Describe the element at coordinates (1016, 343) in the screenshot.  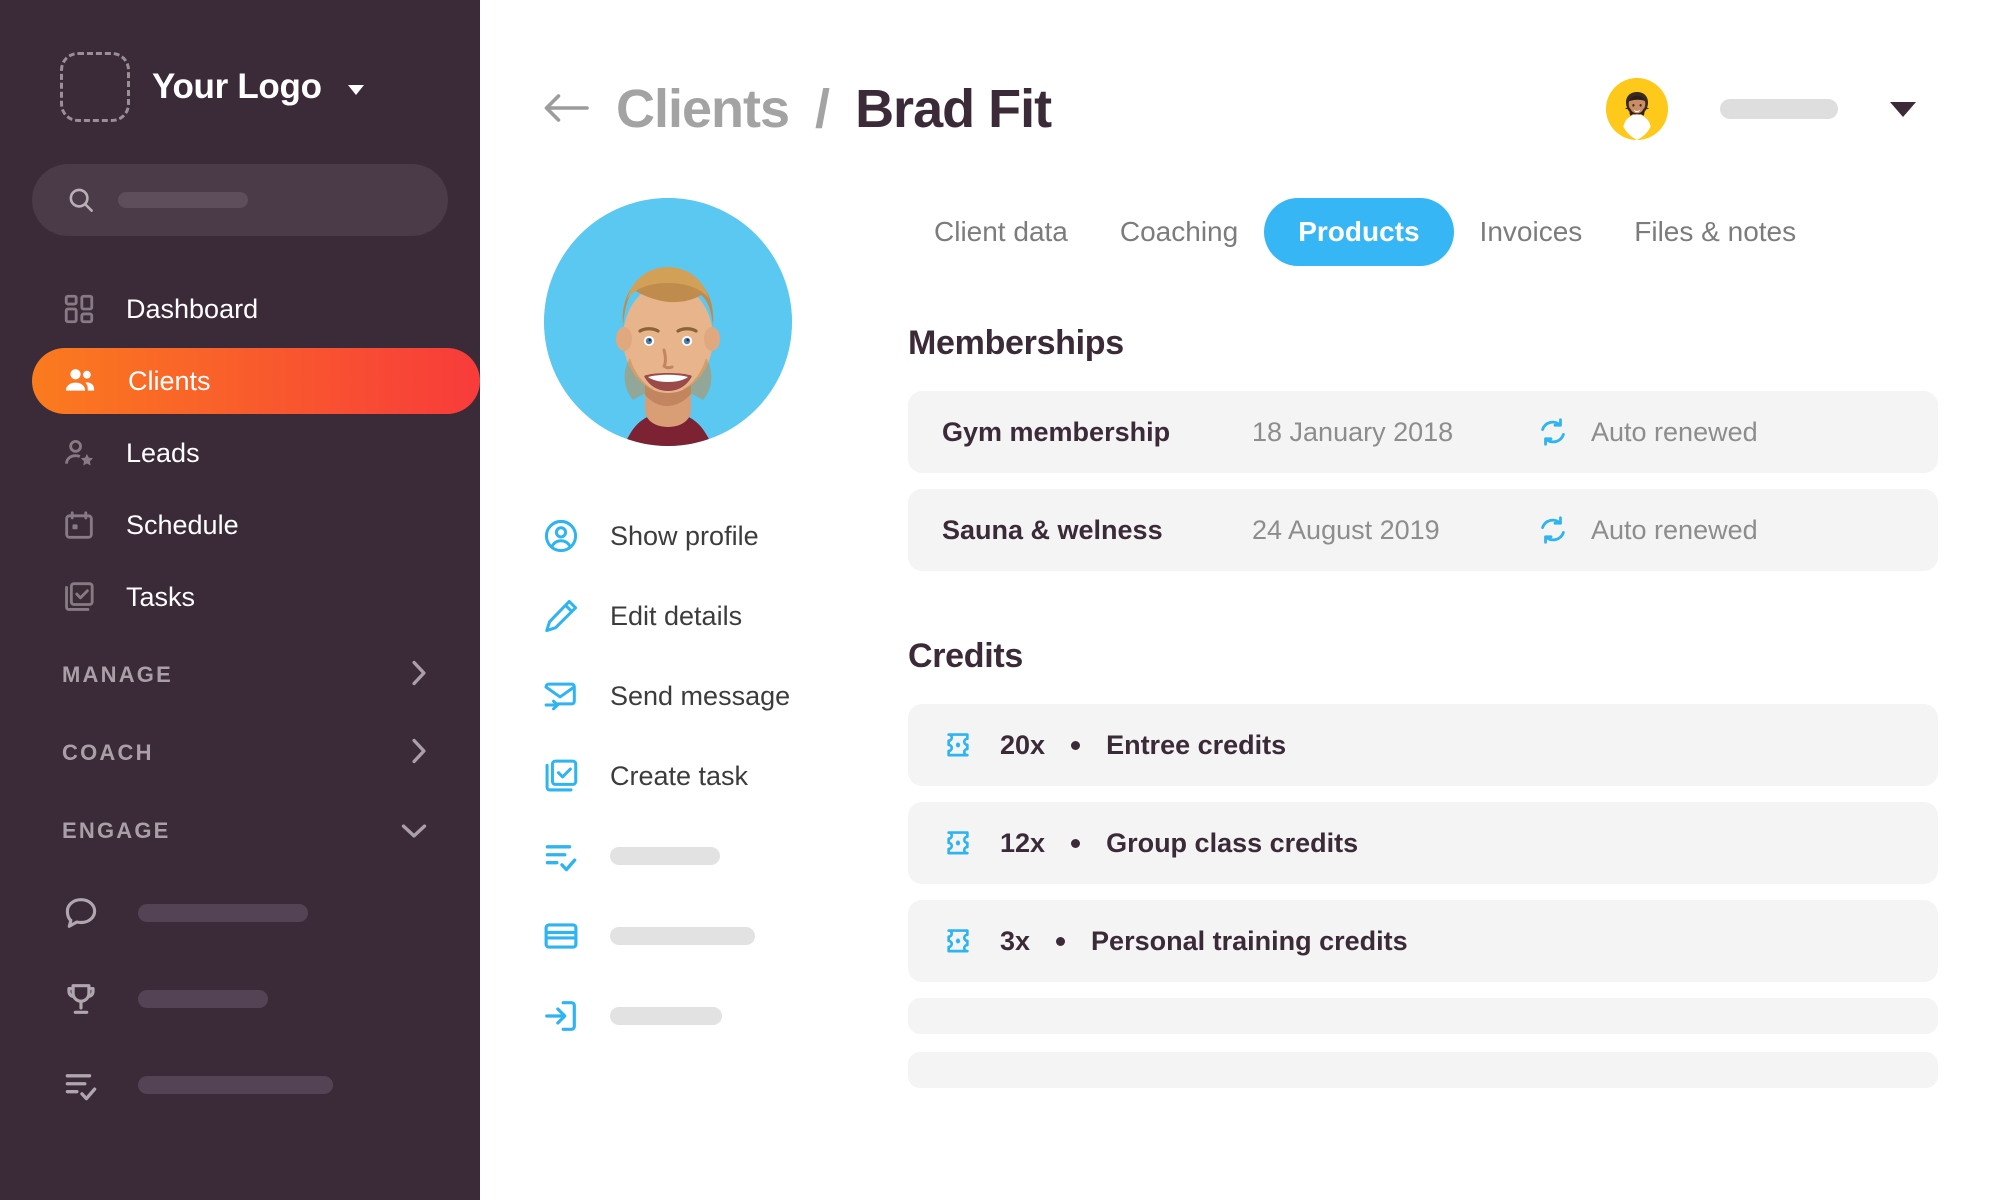
I see `memberships-title: Memberships` at that location.